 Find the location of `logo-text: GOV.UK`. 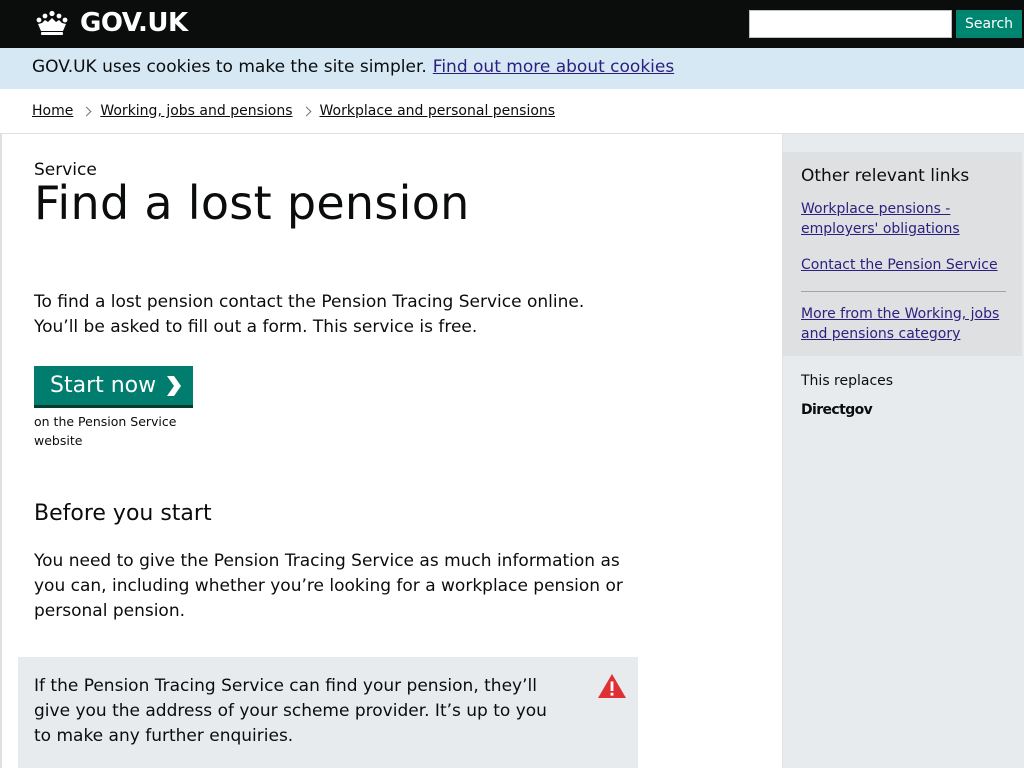

logo-text: GOV.UK is located at coordinates (134, 23).